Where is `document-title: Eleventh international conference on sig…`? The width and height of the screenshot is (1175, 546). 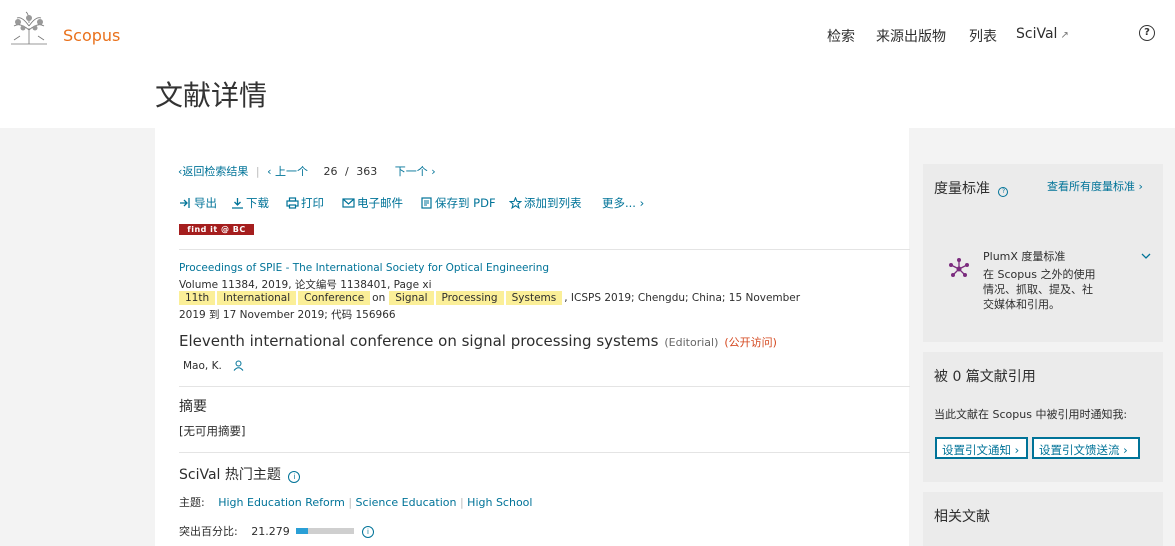
document-title: Eleventh international conference on sig… is located at coordinates (478, 341).